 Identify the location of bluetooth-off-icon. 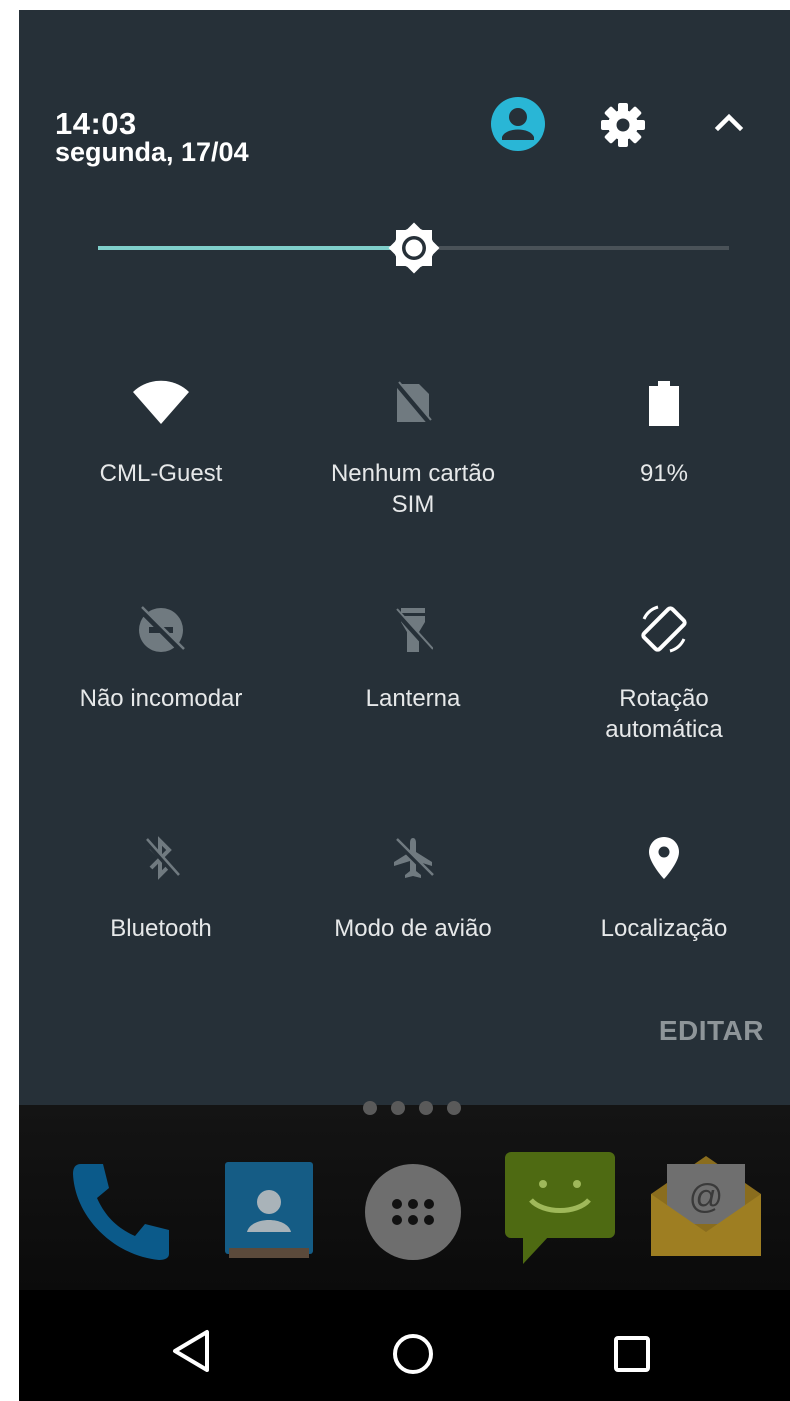
(161, 858).